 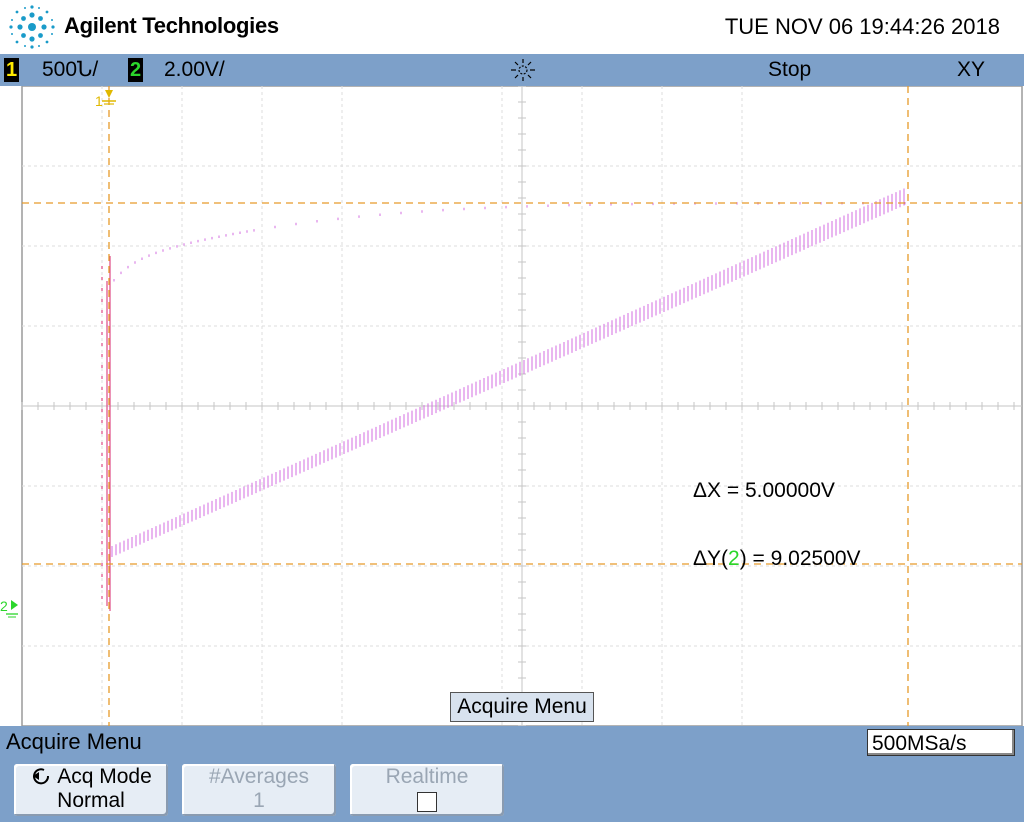 What do you see at coordinates (711, 558) in the screenshot?
I see `delta-y-prefix: ΔY(` at bounding box center [711, 558].